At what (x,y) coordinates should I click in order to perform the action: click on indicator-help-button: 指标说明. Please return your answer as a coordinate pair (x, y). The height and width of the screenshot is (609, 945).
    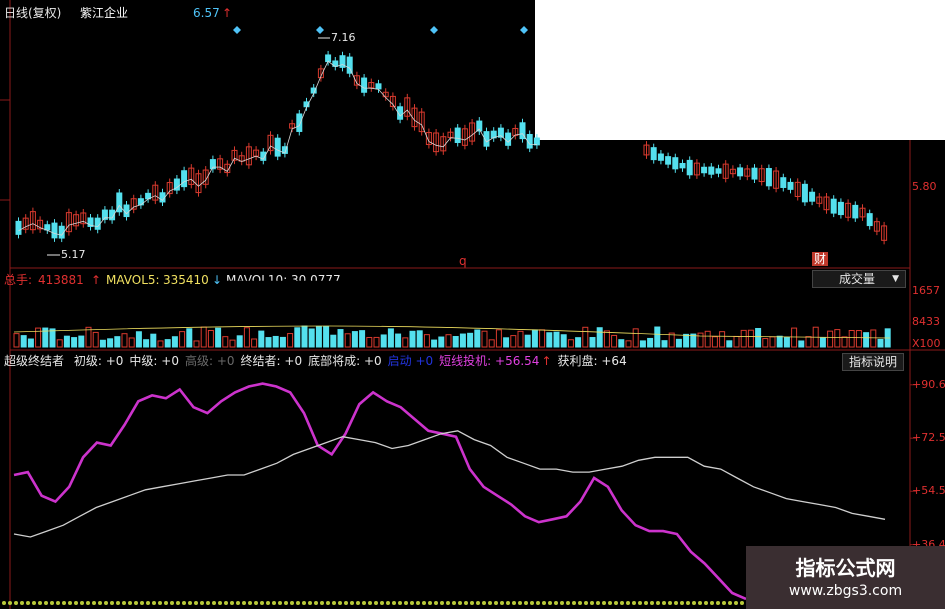
    Looking at the image, I should click on (873, 362).